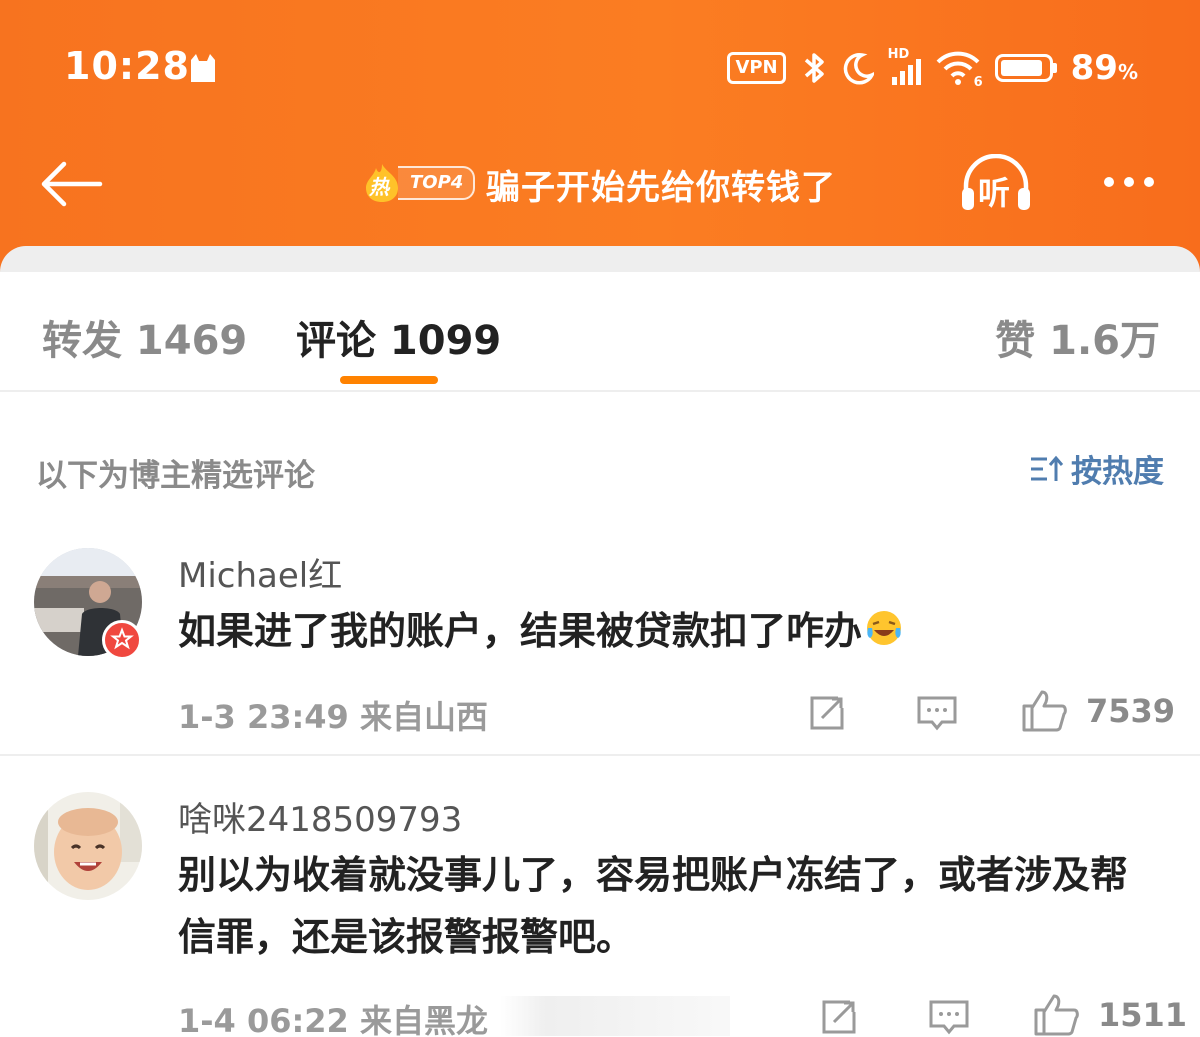  Describe the element at coordinates (122, 640) in the screenshot. I see `verified-badge-icon` at that location.